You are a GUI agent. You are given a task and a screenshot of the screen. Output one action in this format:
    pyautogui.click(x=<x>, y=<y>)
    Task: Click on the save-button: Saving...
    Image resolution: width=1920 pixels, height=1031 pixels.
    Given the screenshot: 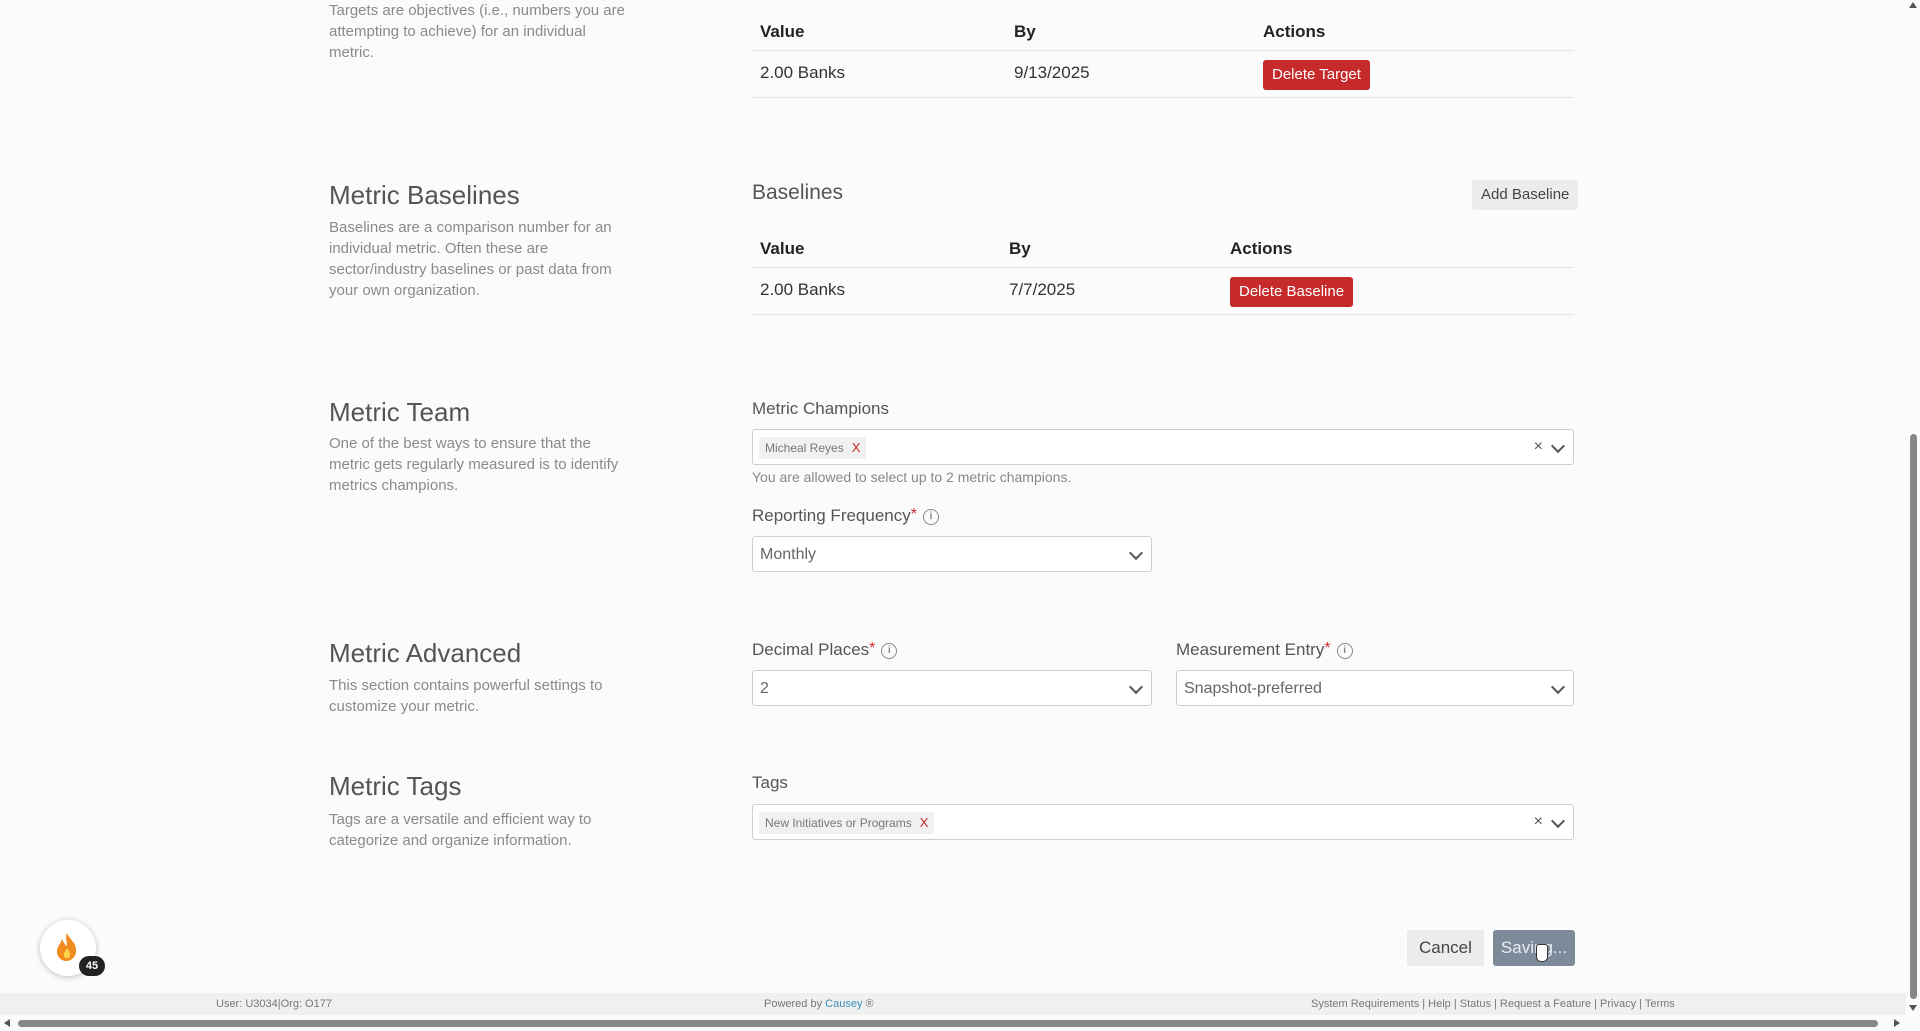 What is the action you would take?
    pyautogui.click(x=1534, y=948)
    